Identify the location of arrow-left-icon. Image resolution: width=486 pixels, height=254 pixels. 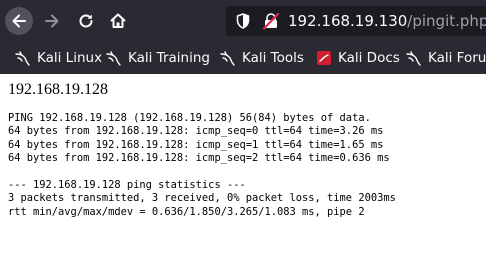
(19, 21).